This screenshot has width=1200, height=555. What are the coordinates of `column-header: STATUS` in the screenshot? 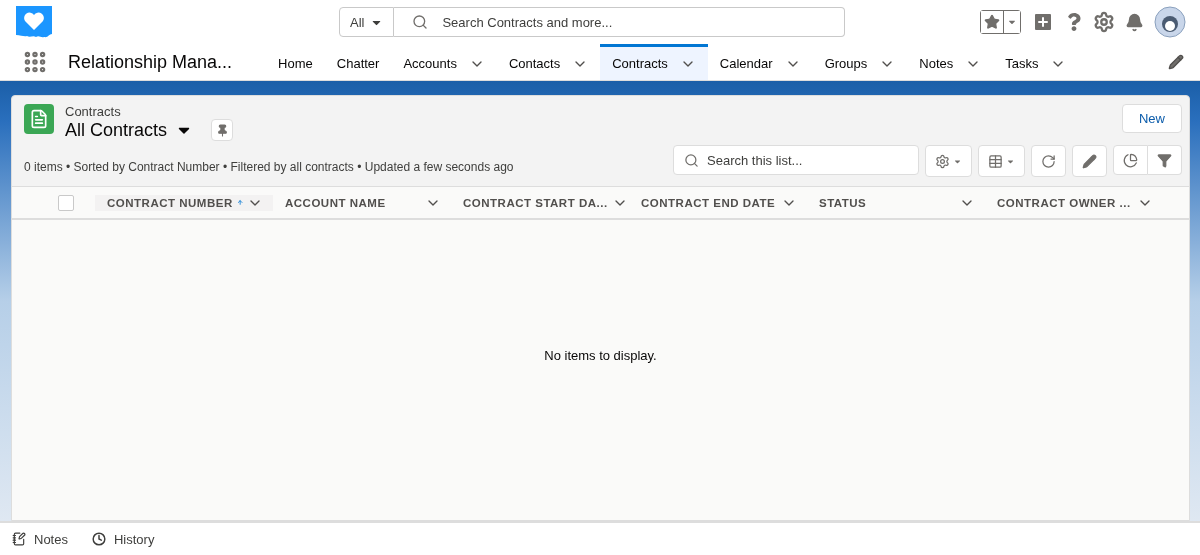 It's located at (896, 202).